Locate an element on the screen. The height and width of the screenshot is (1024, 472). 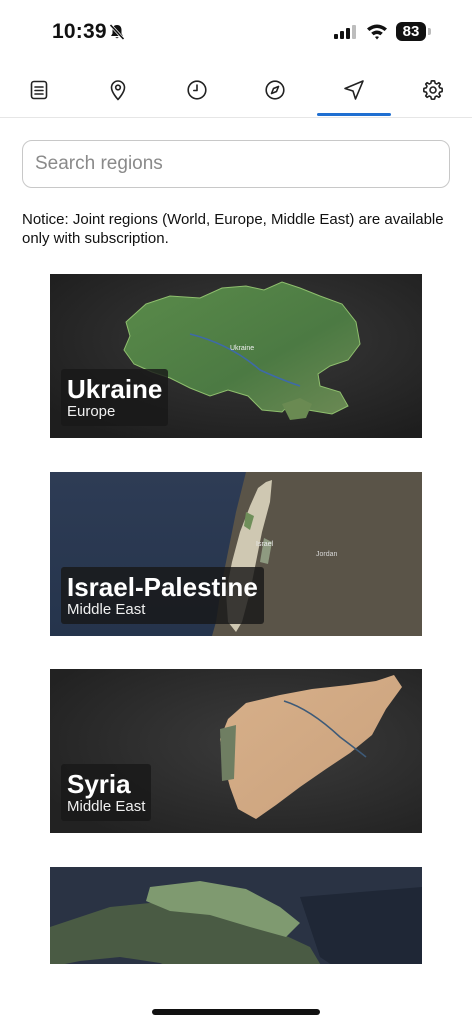
tab-history is located at coordinates (196, 90).